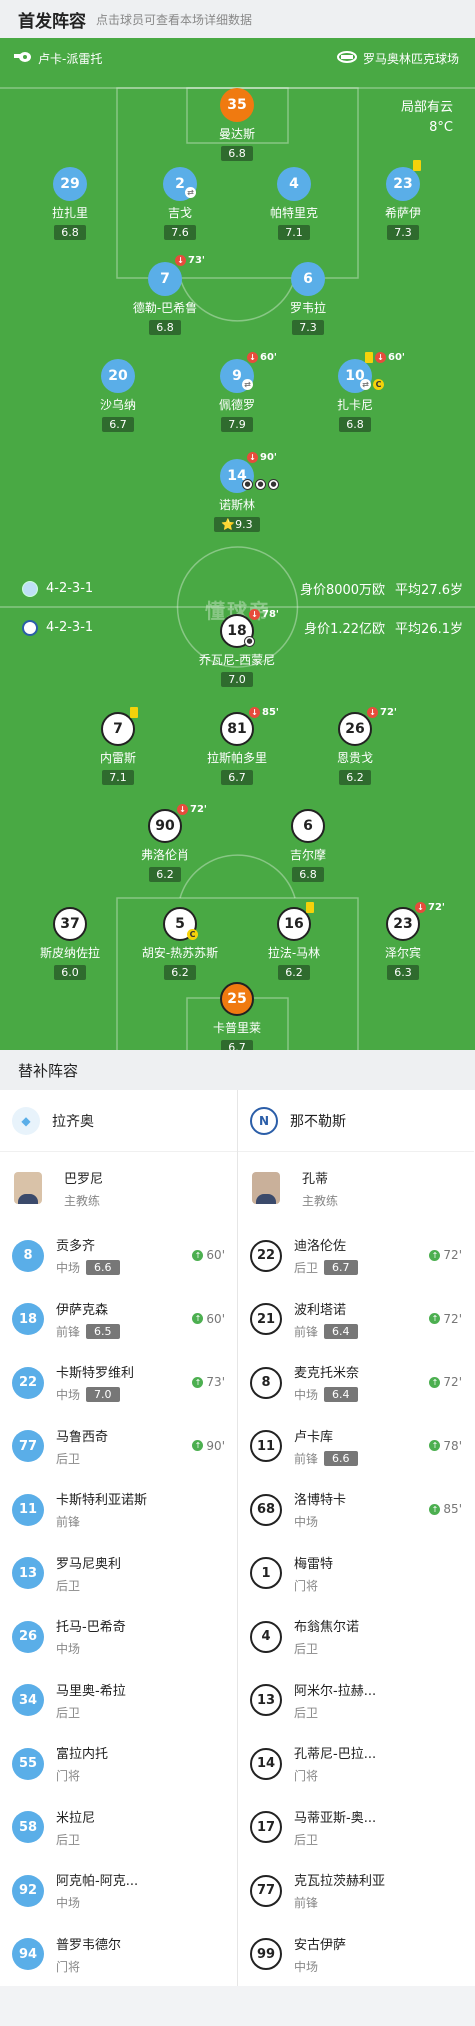  Describe the element at coordinates (237, 746) in the screenshot. I see `pitch-player: 81 ↓ 85' 拉斯帕多里 6.7` at that location.